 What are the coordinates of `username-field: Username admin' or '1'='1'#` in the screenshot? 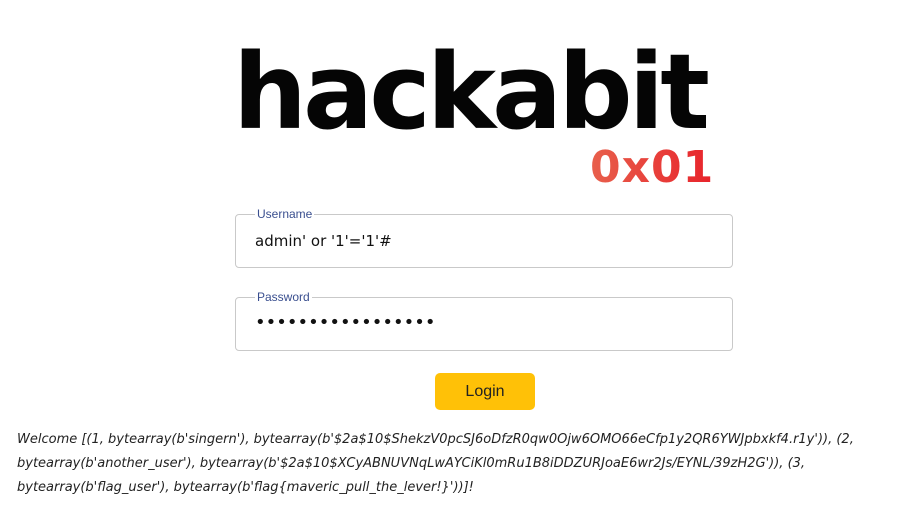 It's located at (484, 237).